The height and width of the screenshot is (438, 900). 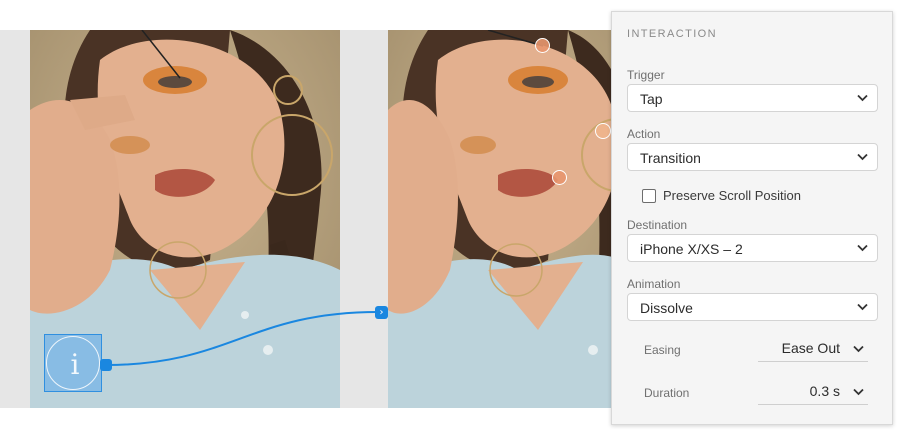 What do you see at coordinates (662, 350) in the screenshot?
I see `easing-label: Easing` at bounding box center [662, 350].